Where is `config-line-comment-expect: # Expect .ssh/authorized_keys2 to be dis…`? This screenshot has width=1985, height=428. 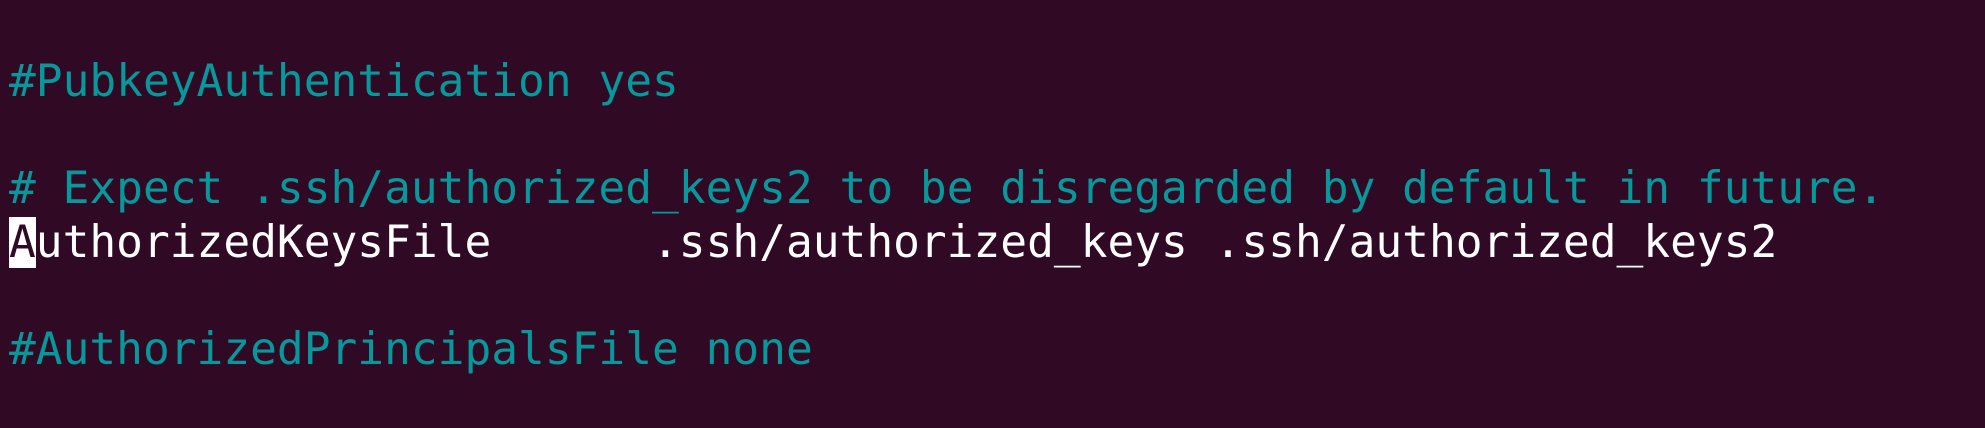
config-line-comment-expect: # Expect .ssh/authorized_keys2 to be dis… is located at coordinates (947, 189).